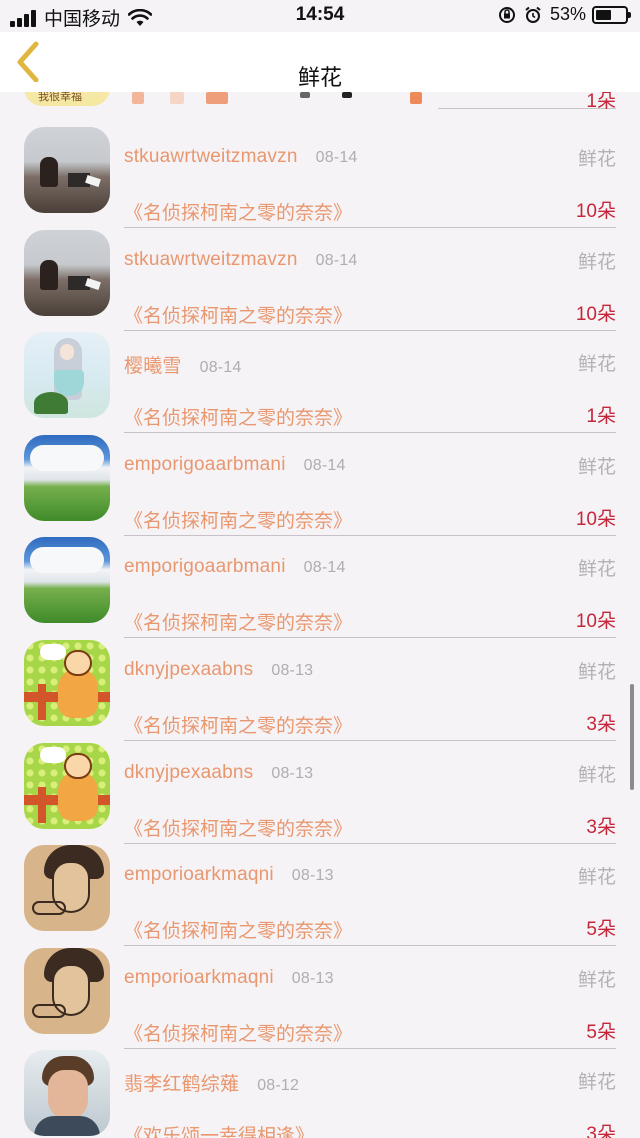  Describe the element at coordinates (603, 14) in the screenshot. I see `battery-fill` at that location.